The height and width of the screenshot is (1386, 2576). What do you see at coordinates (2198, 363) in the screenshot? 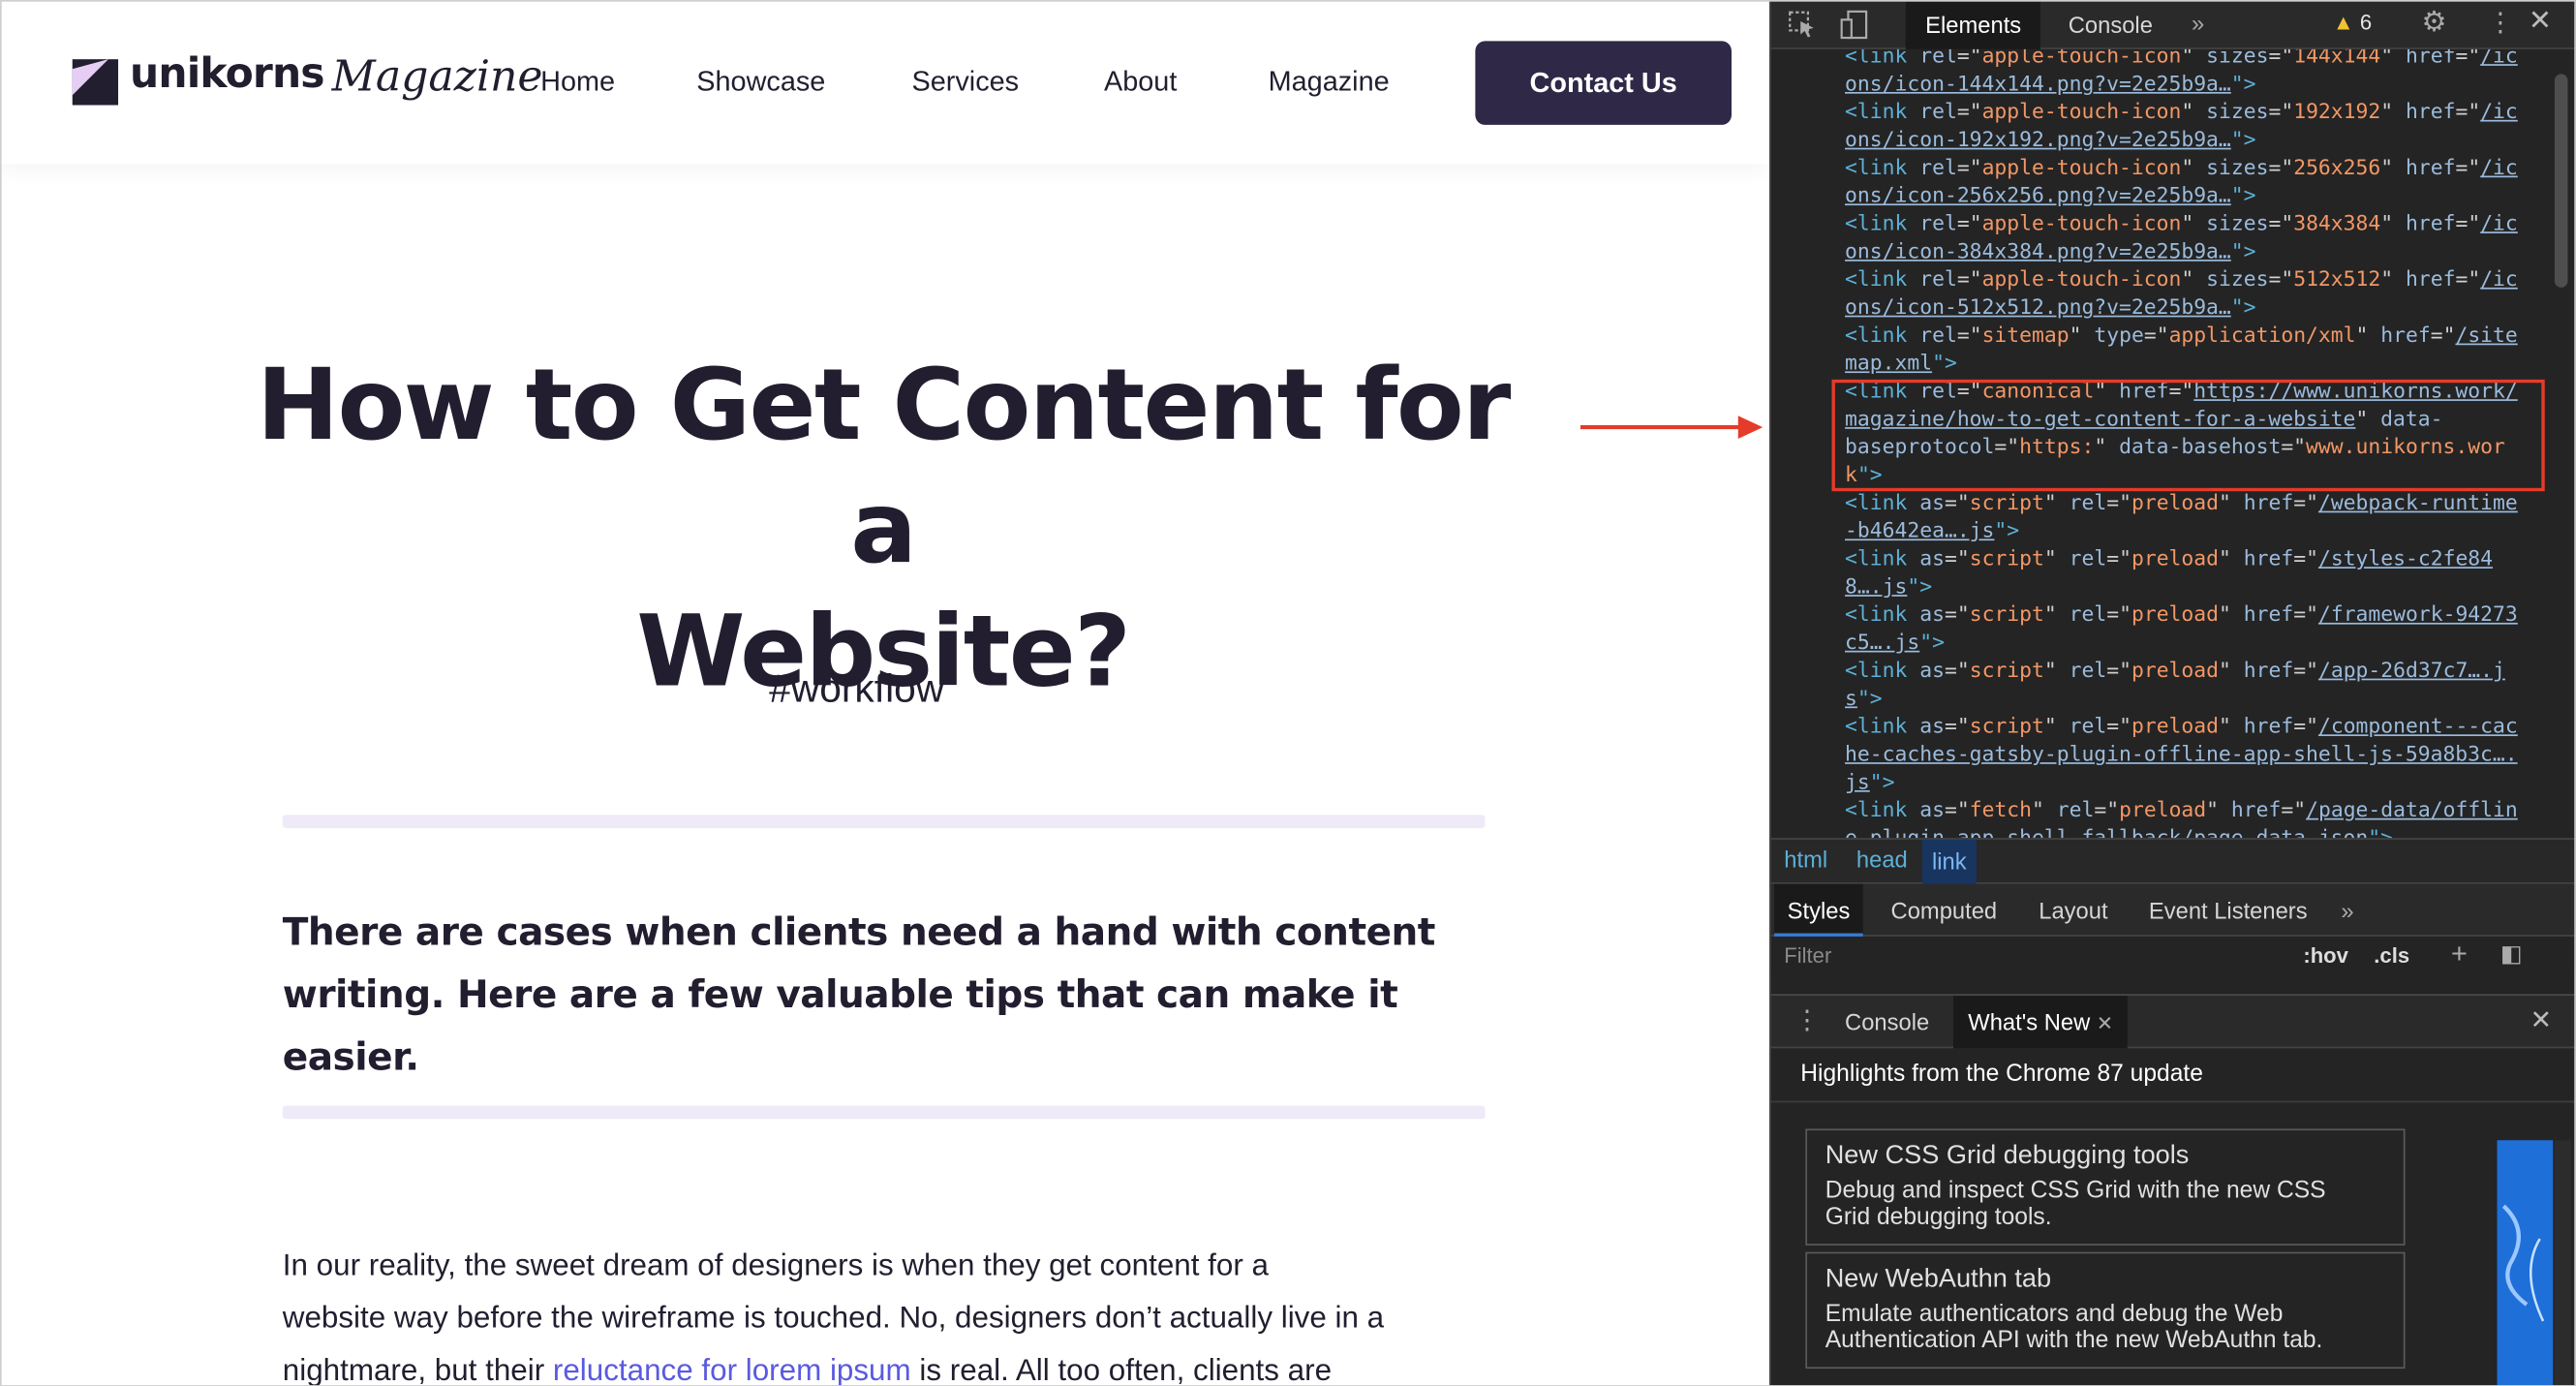
I see `dom-node-line: map.xml">` at bounding box center [2198, 363].